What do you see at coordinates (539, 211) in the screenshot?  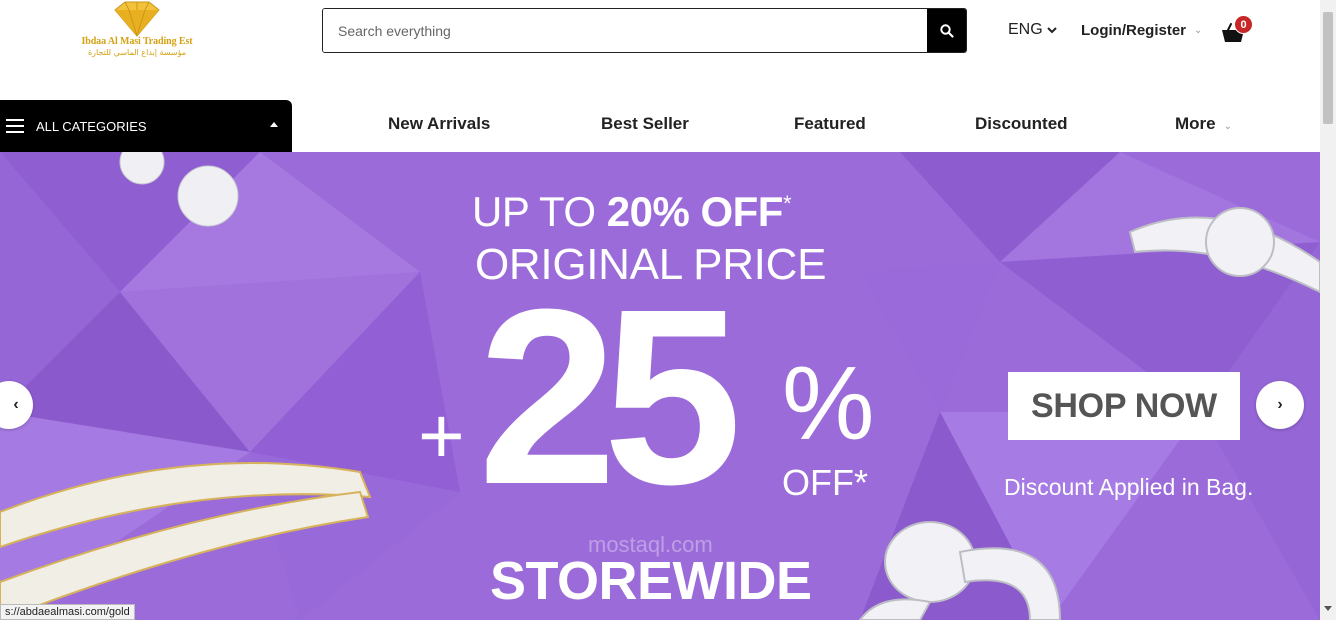 I see `hero-headline-prefix: UP TO` at bounding box center [539, 211].